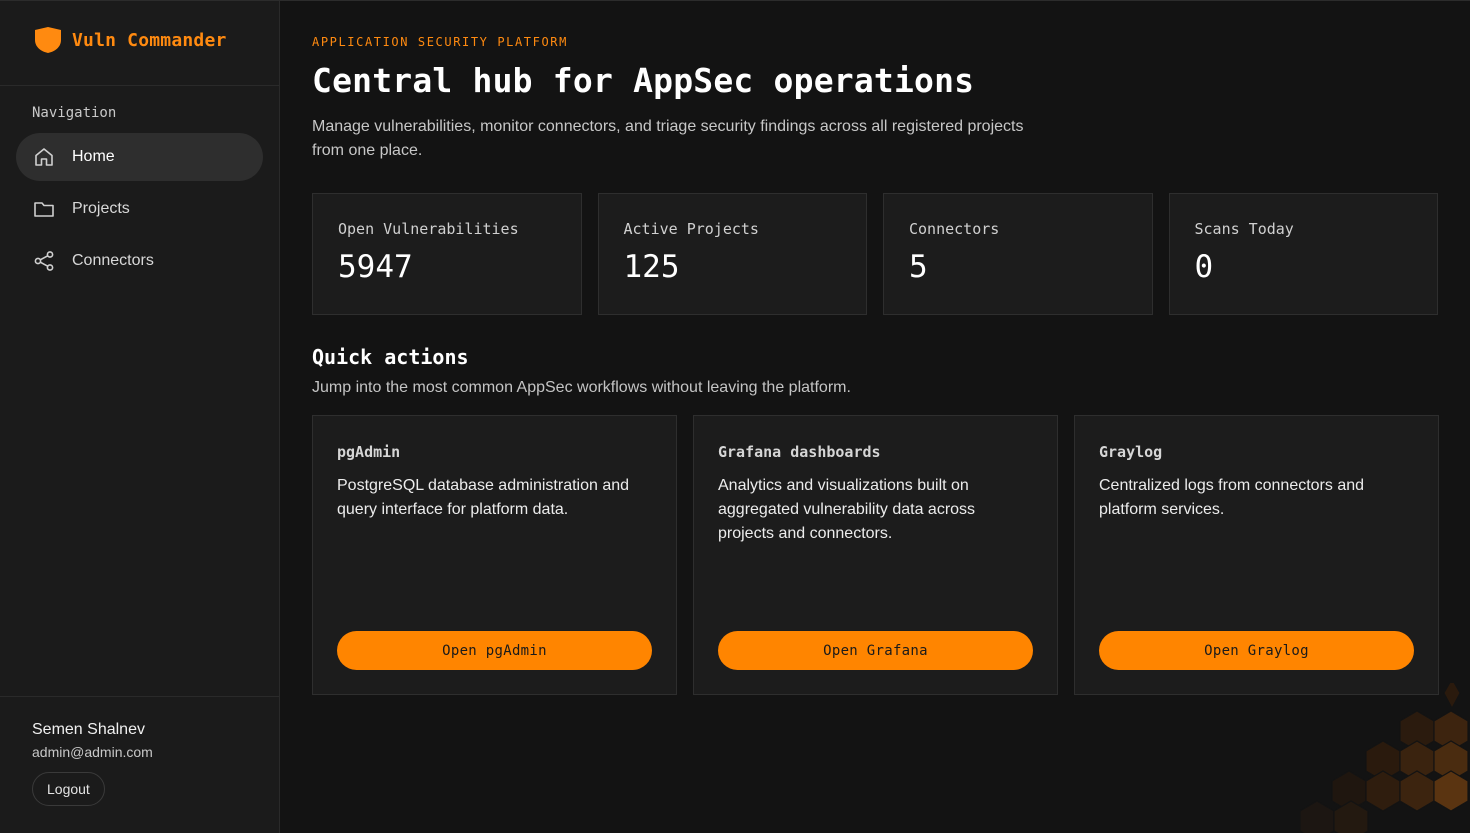 Image resolution: width=1470 pixels, height=833 pixels. Describe the element at coordinates (149, 40) in the screenshot. I see `app-name: Vuln Commander` at that location.